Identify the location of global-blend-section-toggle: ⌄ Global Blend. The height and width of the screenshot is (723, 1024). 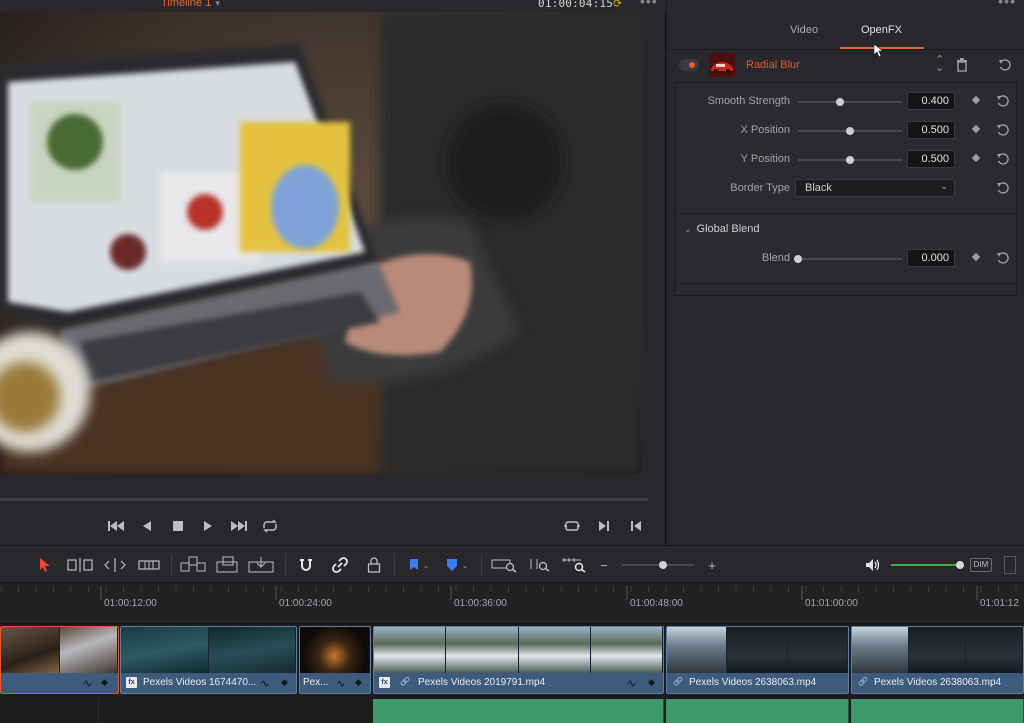
(722, 229).